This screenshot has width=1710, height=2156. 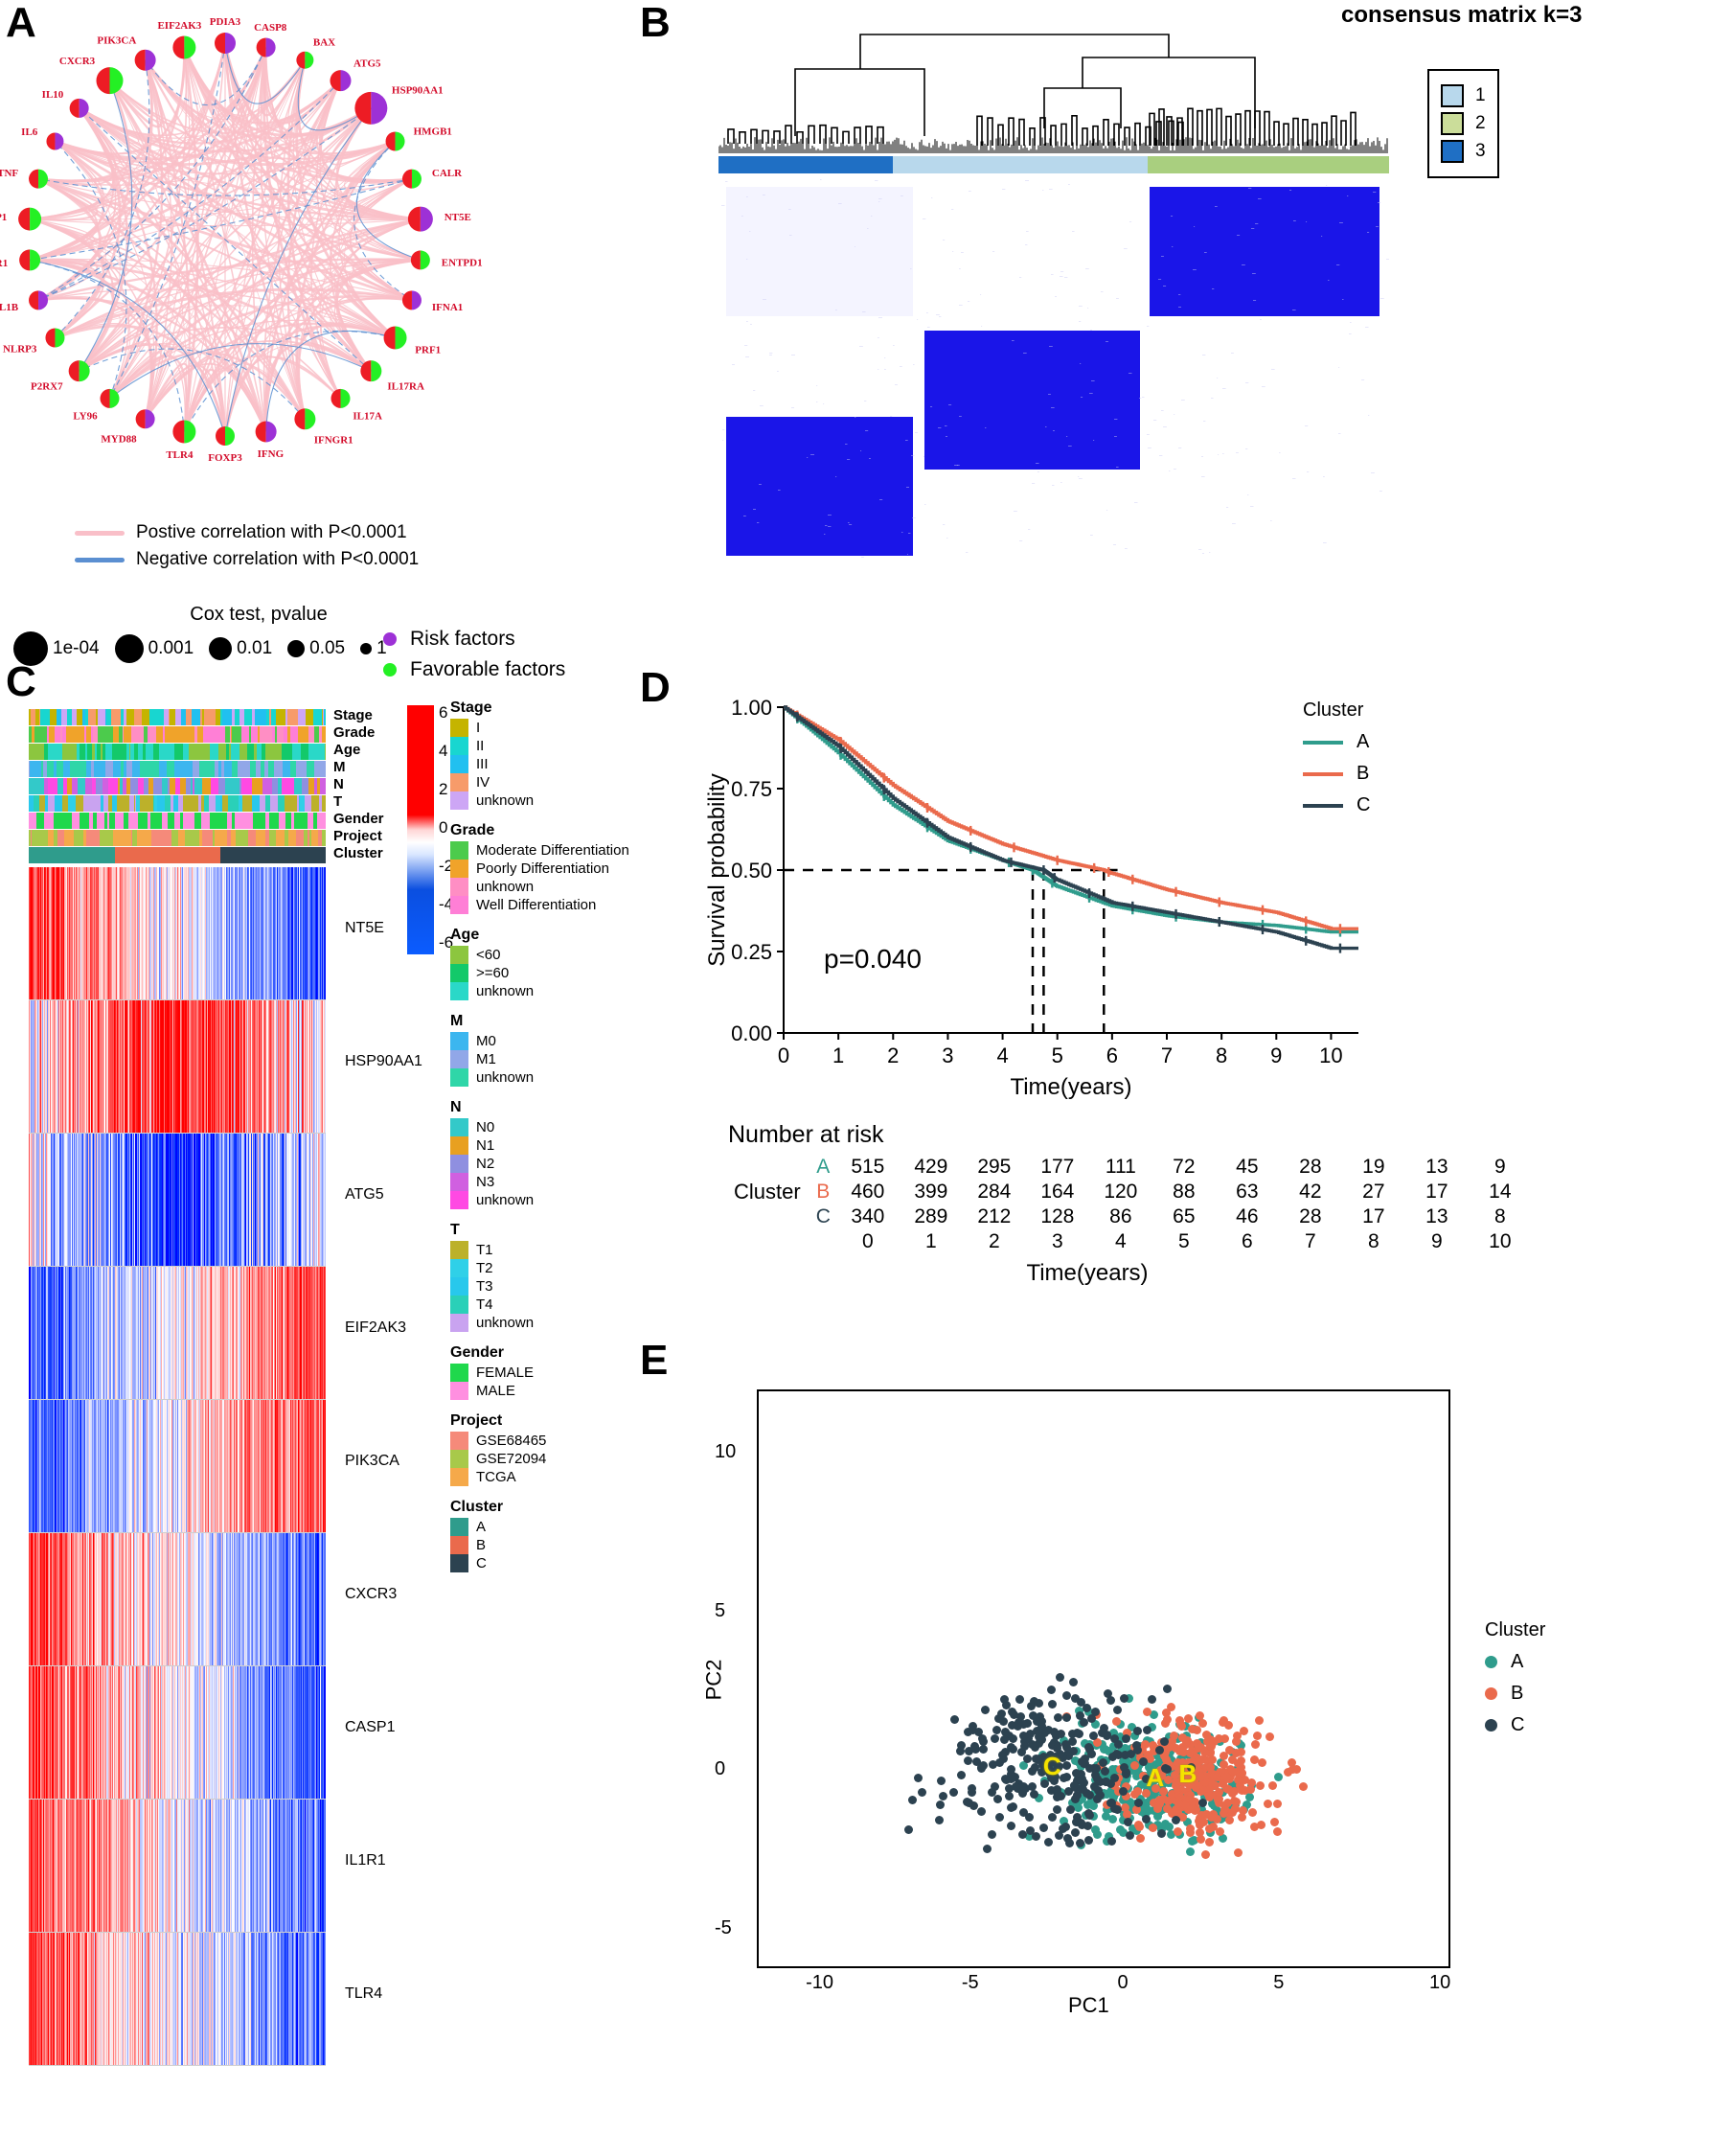 I want to click on legend-item: GSE72094, so click(x=541, y=1459).